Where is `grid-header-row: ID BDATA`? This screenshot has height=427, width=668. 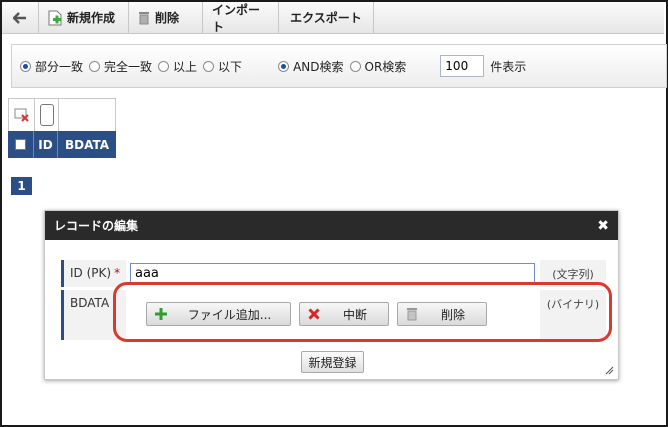 grid-header-row: ID BDATA is located at coordinates (62, 144).